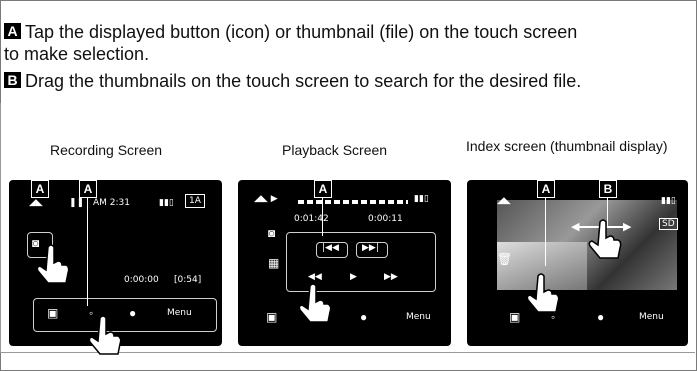  I want to click on recording-tag-a1: A, so click(40, 189).